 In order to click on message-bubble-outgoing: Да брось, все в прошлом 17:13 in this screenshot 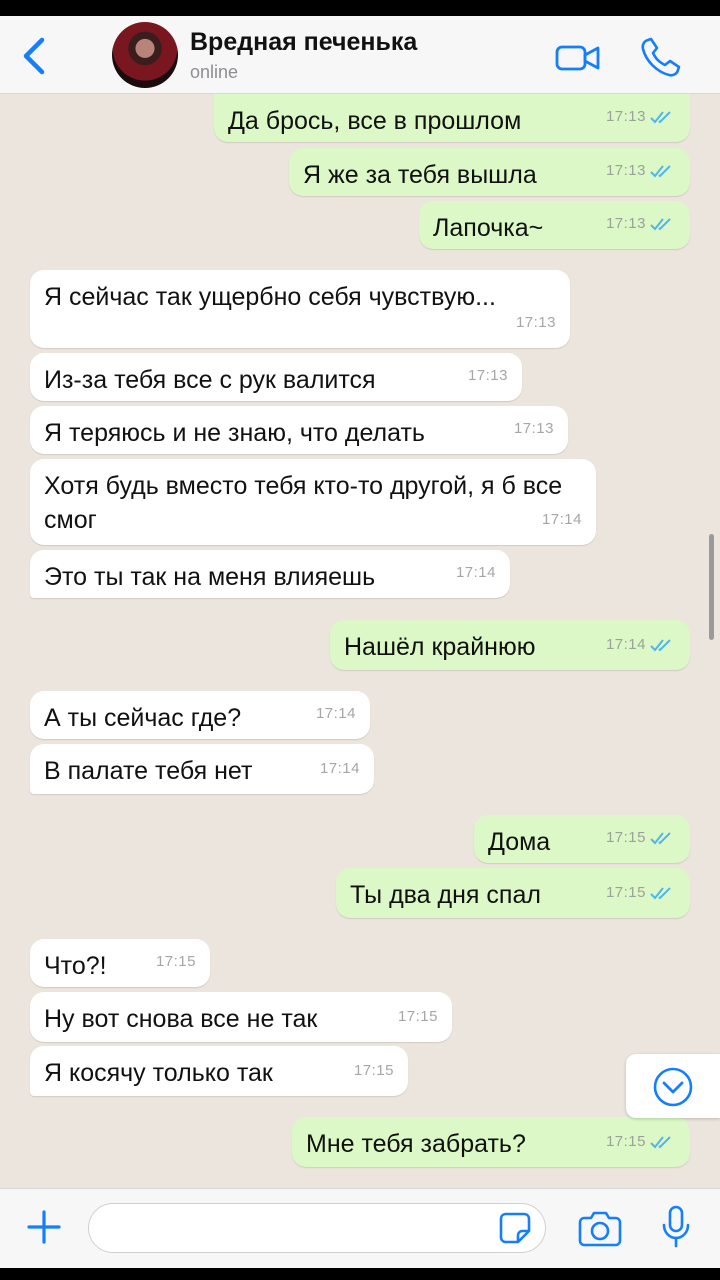, I will do `click(452, 118)`.